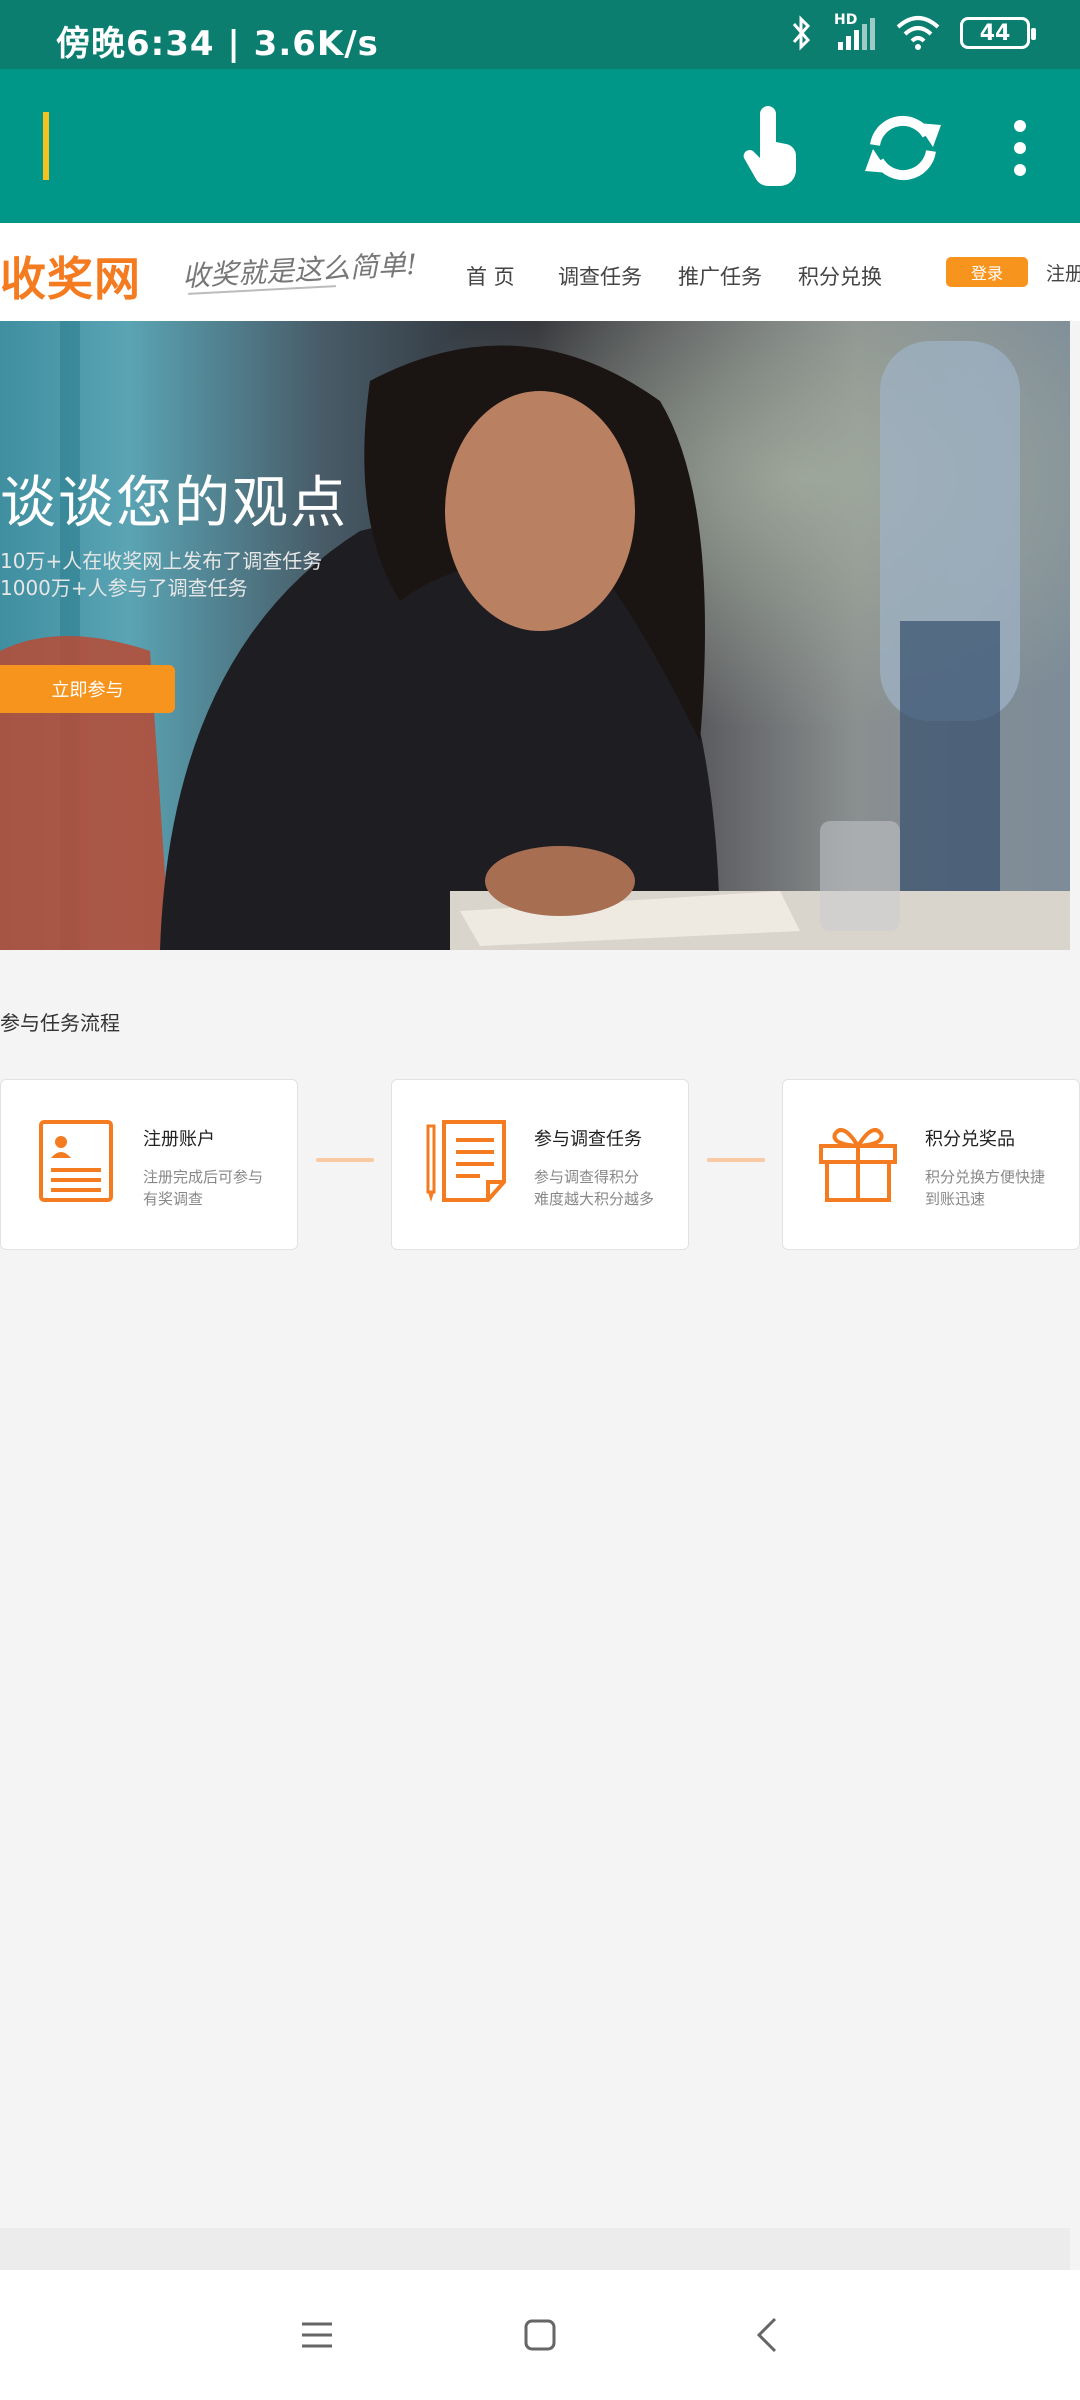  I want to click on join-now-button: 立即参与, so click(87, 689).